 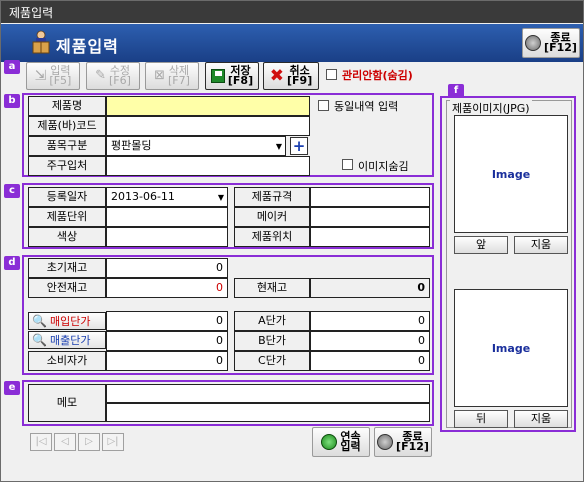 I want to click on color-input, so click(x=167, y=237).